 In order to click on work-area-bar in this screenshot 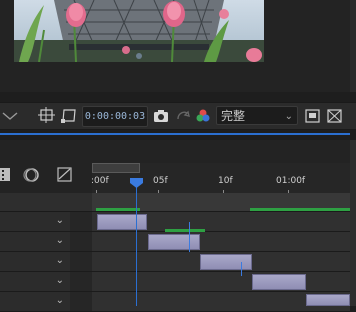, I will do `click(116, 168)`.